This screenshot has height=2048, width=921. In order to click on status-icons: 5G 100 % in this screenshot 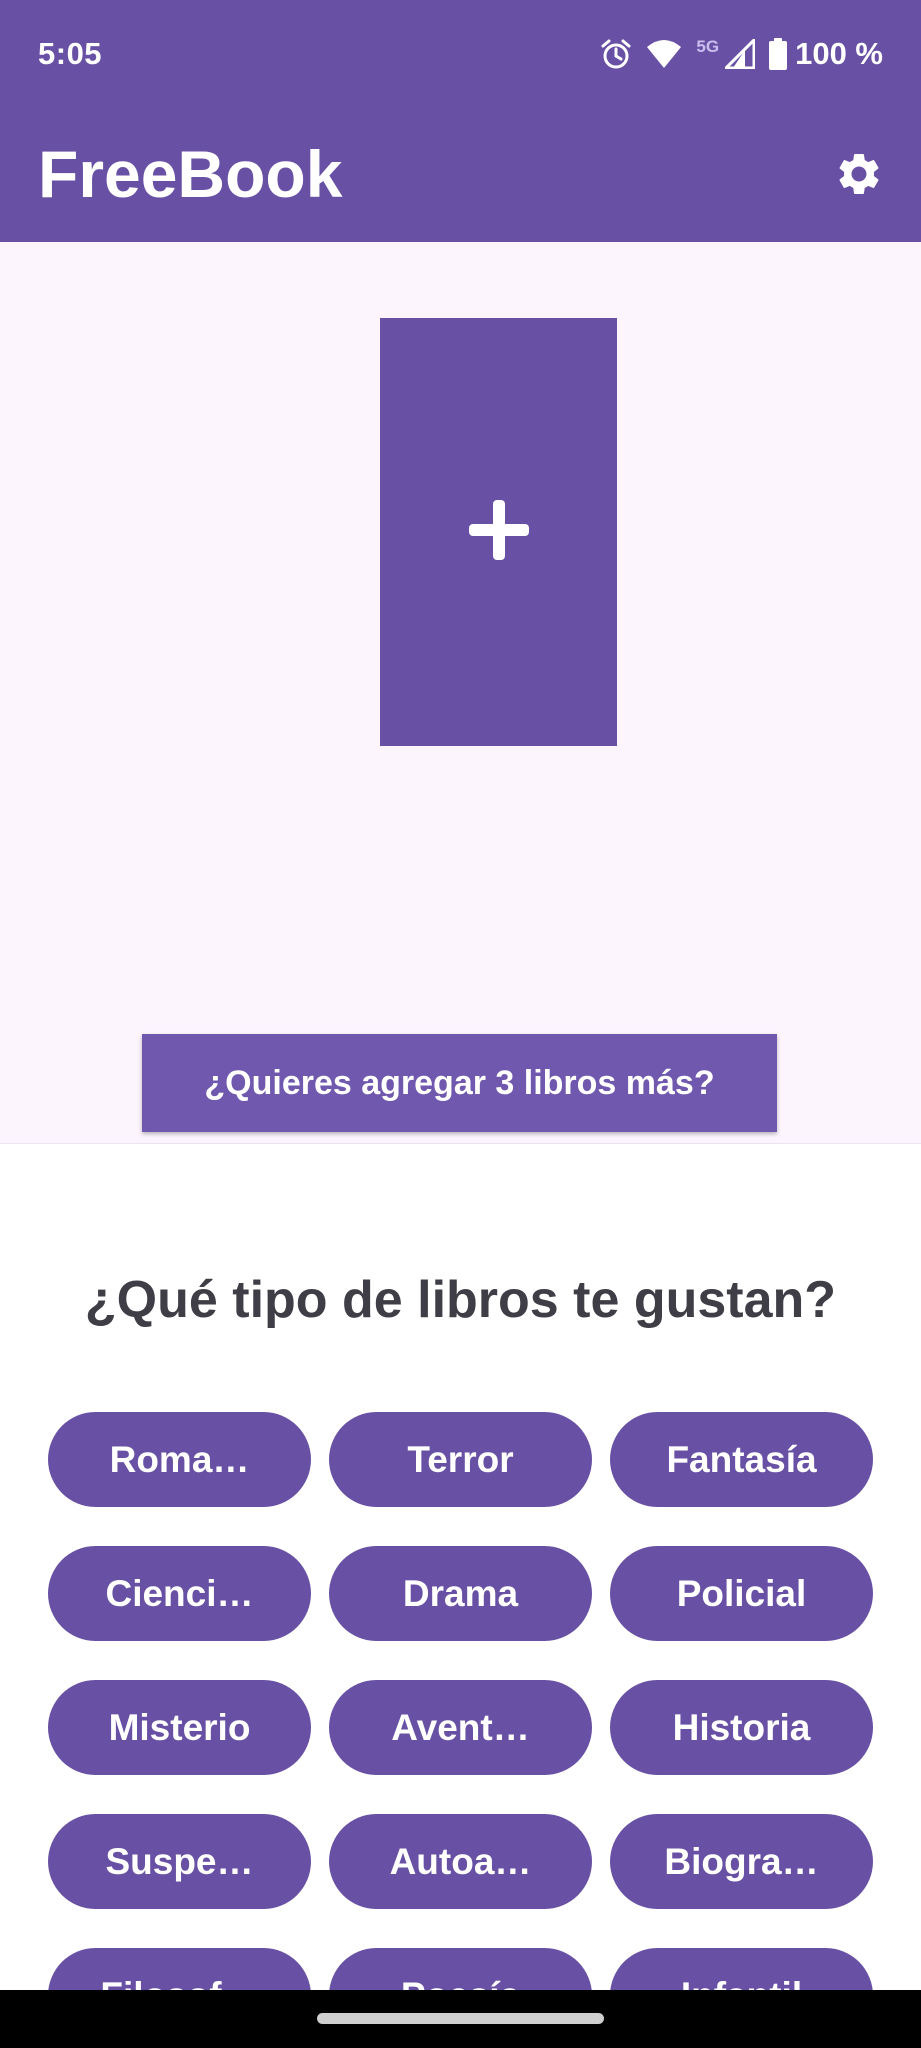, I will do `click(741, 54)`.